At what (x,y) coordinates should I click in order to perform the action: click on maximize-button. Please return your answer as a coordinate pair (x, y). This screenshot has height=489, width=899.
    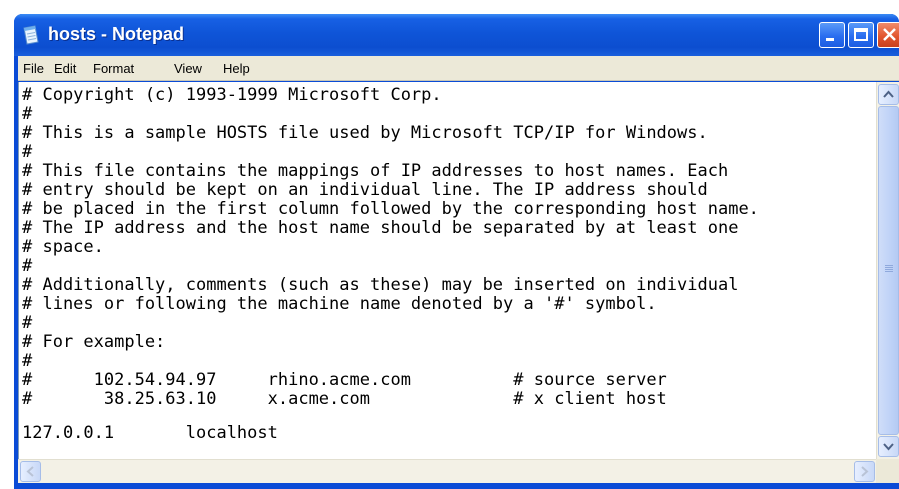
    Looking at the image, I should click on (861, 35).